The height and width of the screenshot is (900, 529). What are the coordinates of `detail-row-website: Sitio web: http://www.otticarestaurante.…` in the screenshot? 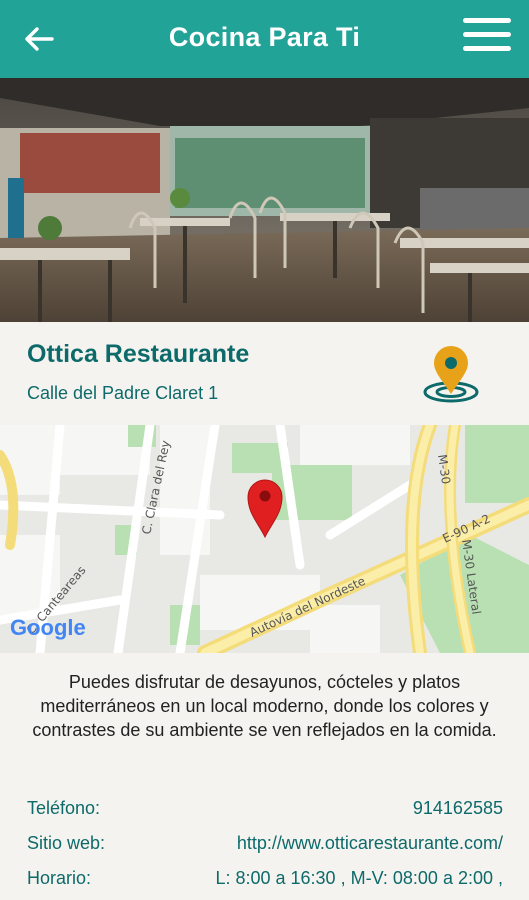 It's located at (265, 846).